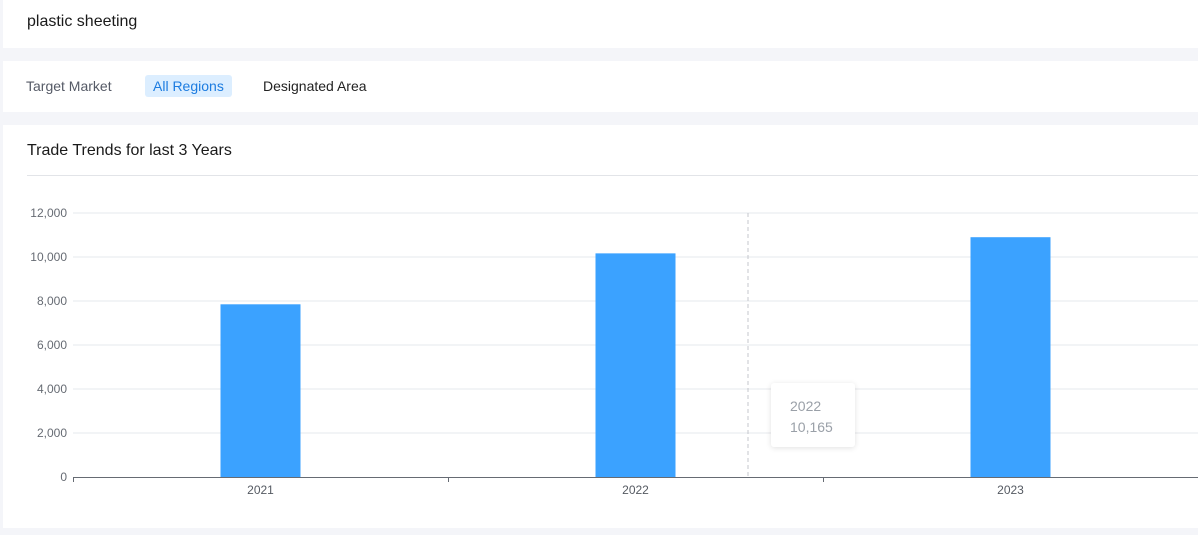 The width and height of the screenshot is (1198, 535). What do you see at coordinates (260, 390) in the screenshot?
I see `bar-2021` at bounding box center [260, 390].